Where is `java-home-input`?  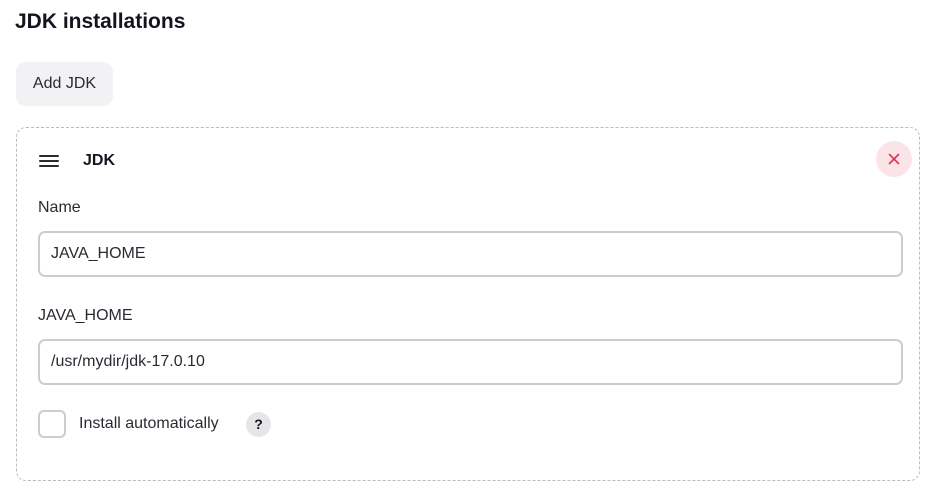
java-home-input is located at coordinates (470, 362).